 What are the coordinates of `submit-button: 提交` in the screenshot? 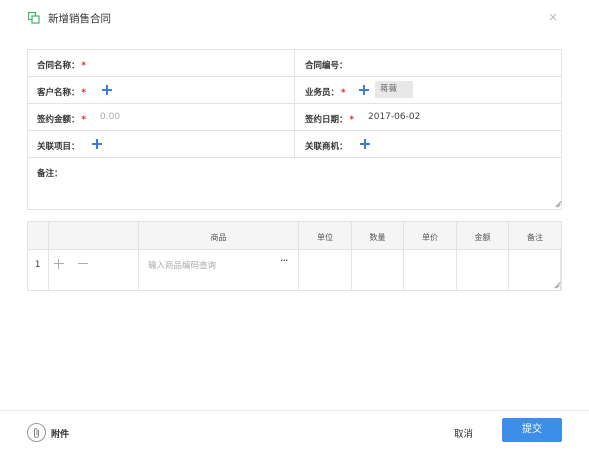 It's located at (532, 430).